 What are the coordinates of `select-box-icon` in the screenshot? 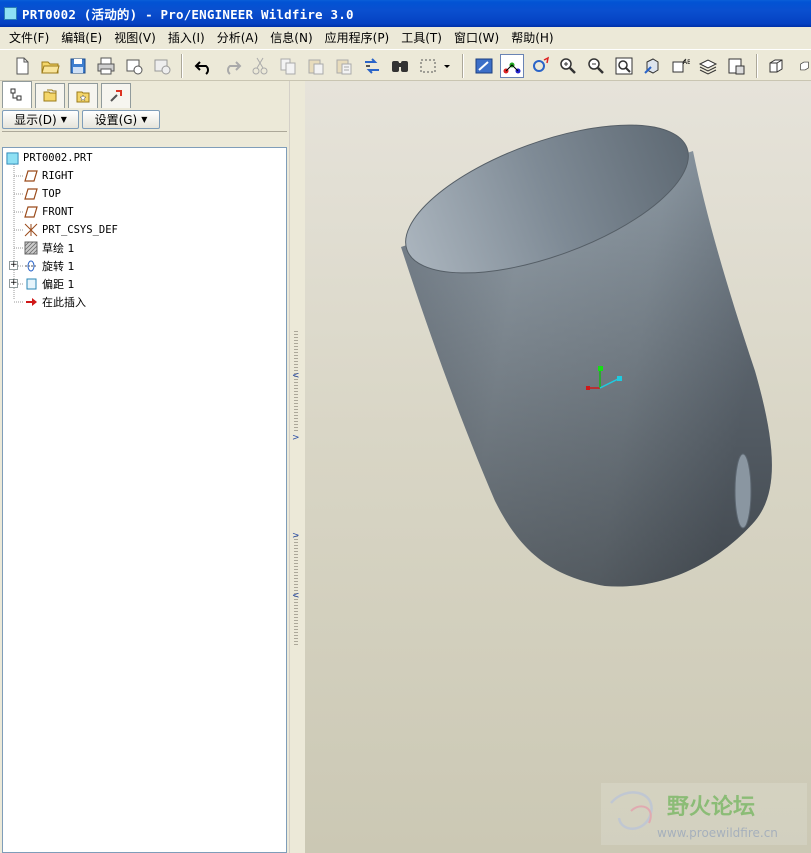 It's located at (428, 66).